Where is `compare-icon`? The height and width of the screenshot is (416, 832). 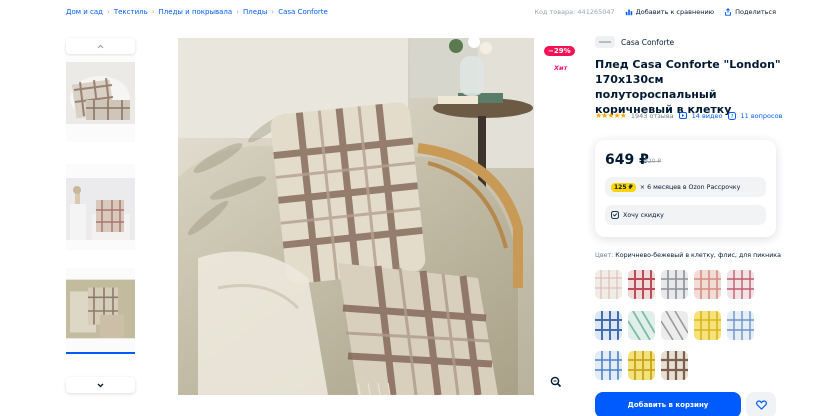 compare-icon is located at coordinates (628, 12).